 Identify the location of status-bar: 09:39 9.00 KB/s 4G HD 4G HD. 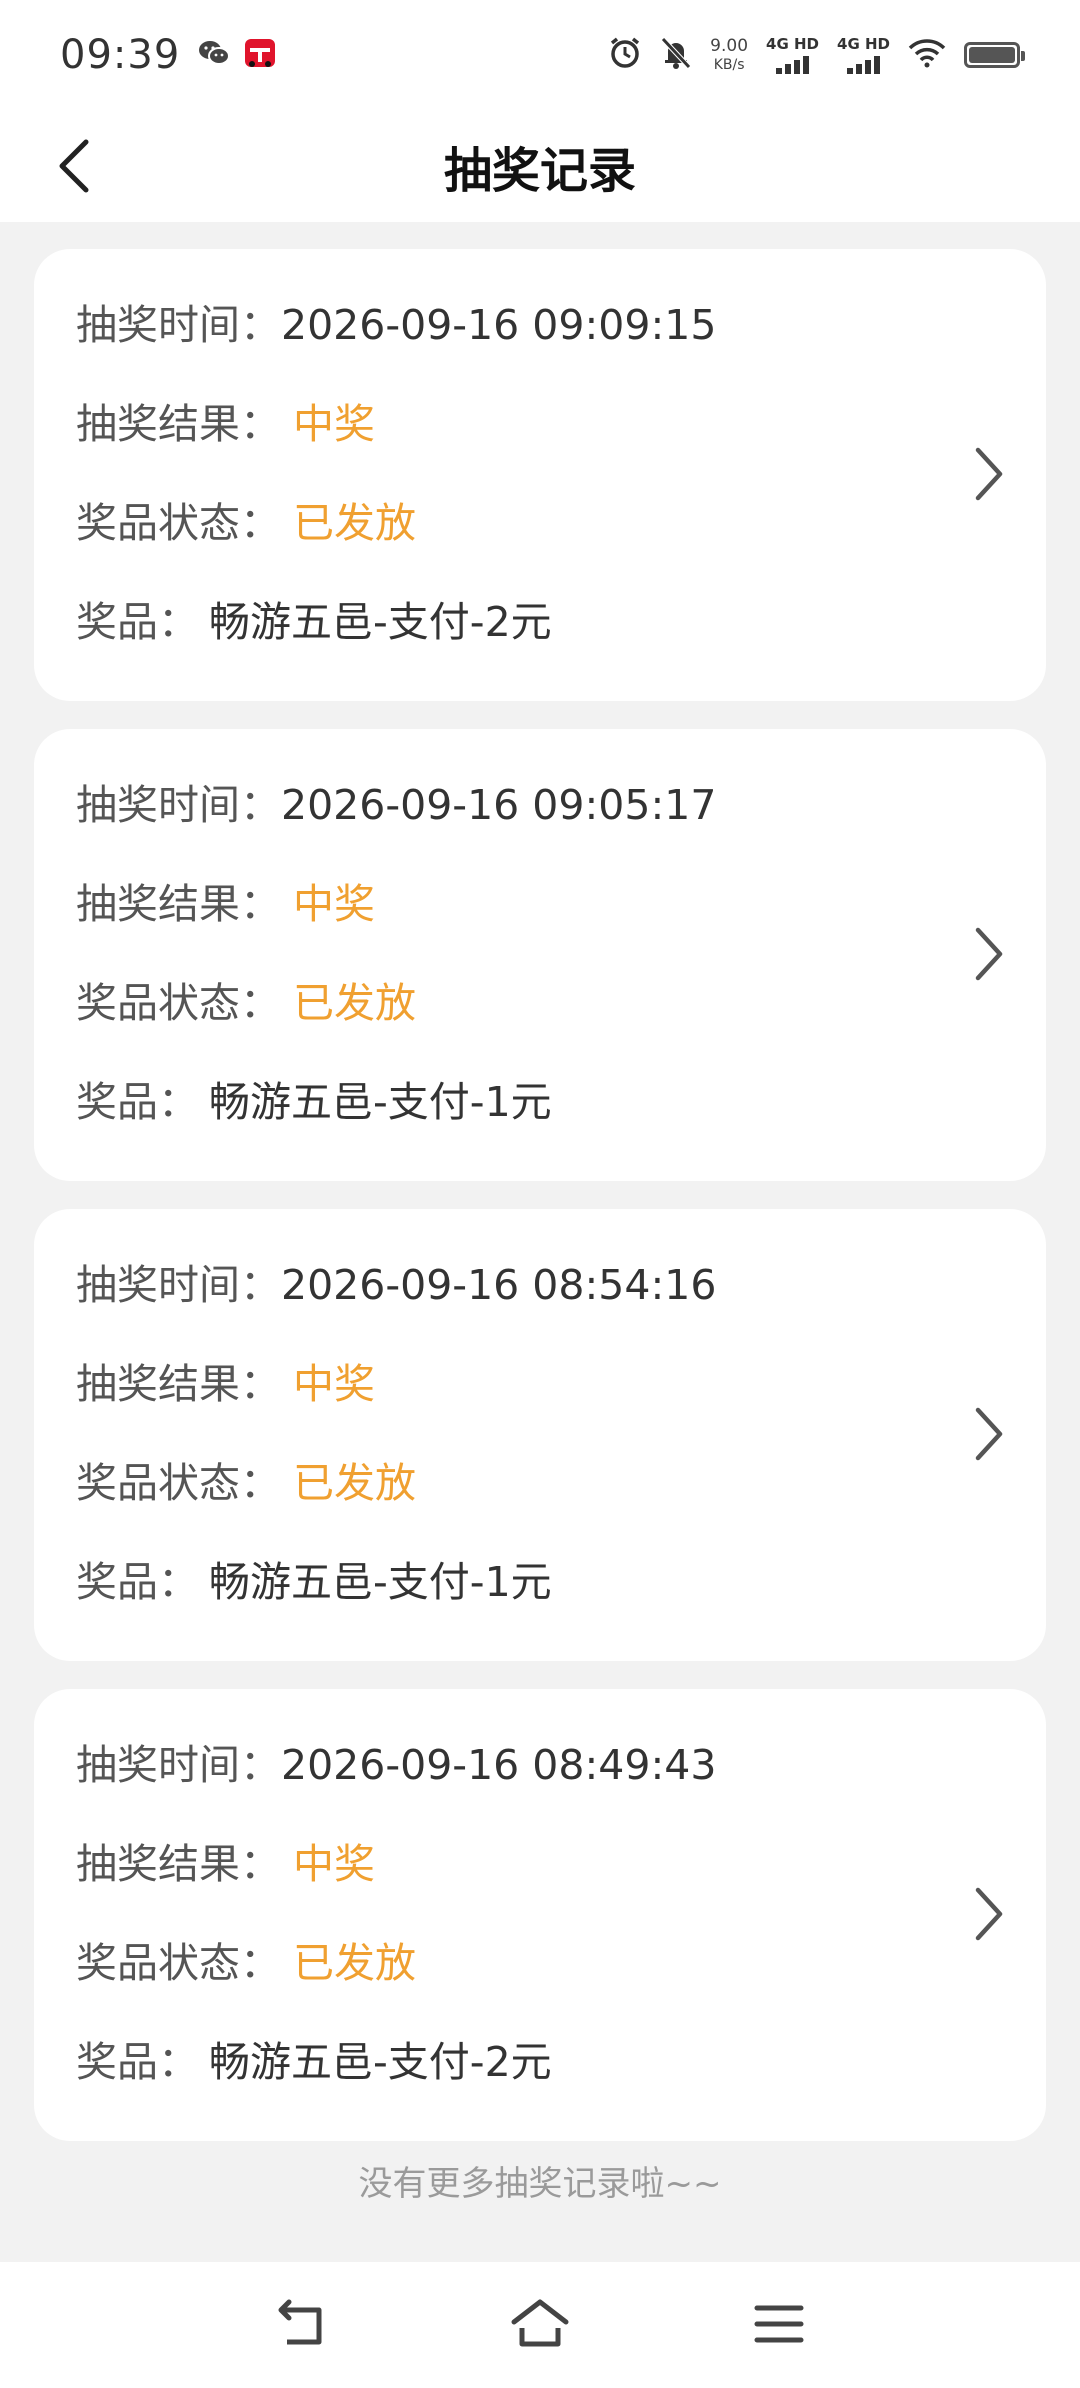
(540, 55).